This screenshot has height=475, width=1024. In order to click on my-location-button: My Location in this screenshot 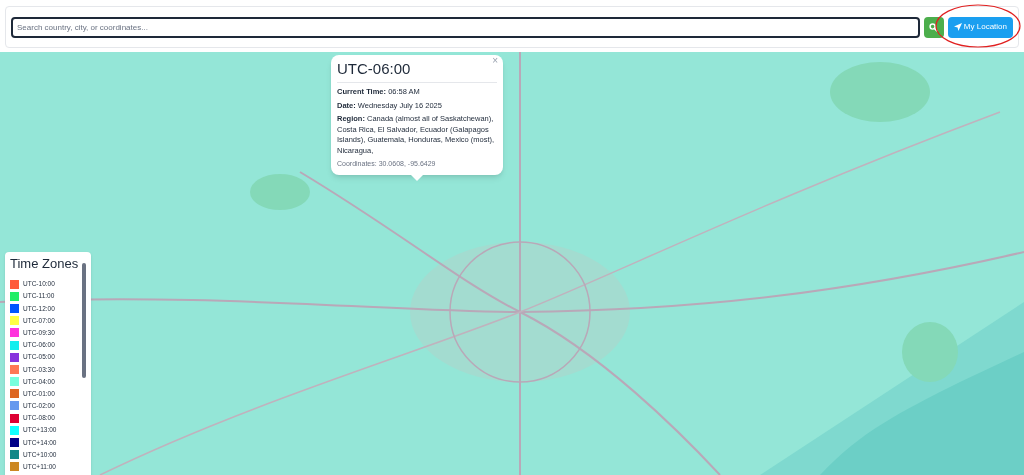, I will do `click(980, 27)`.